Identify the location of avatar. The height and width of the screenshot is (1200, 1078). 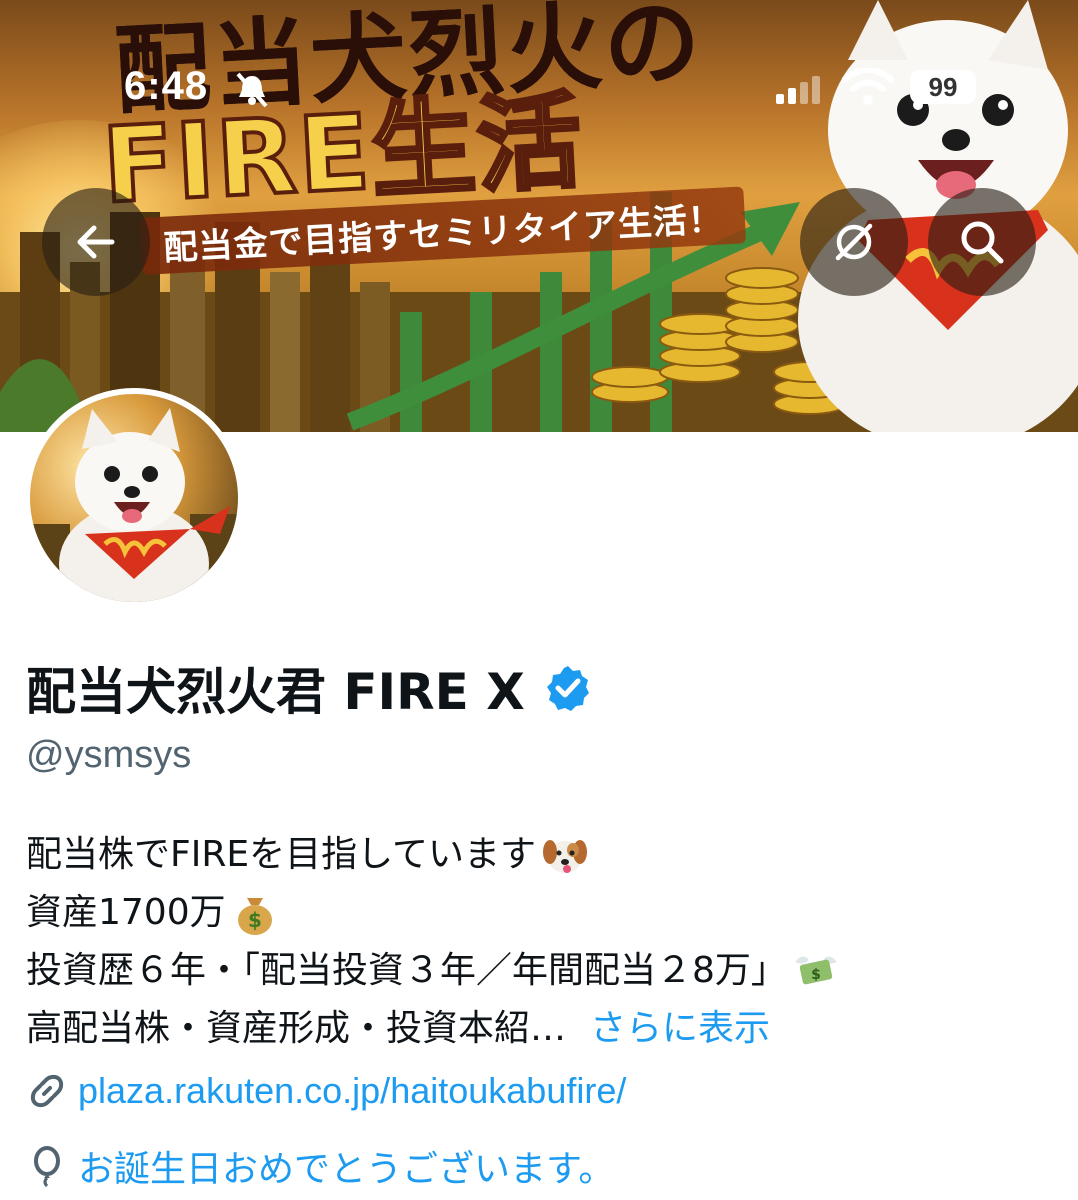
(134, 498).